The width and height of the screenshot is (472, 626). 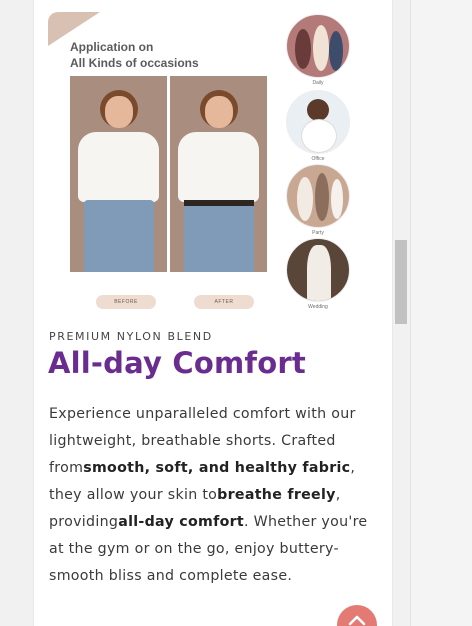 I want to click on occasion-party: Party, so click(x=318, y=200).